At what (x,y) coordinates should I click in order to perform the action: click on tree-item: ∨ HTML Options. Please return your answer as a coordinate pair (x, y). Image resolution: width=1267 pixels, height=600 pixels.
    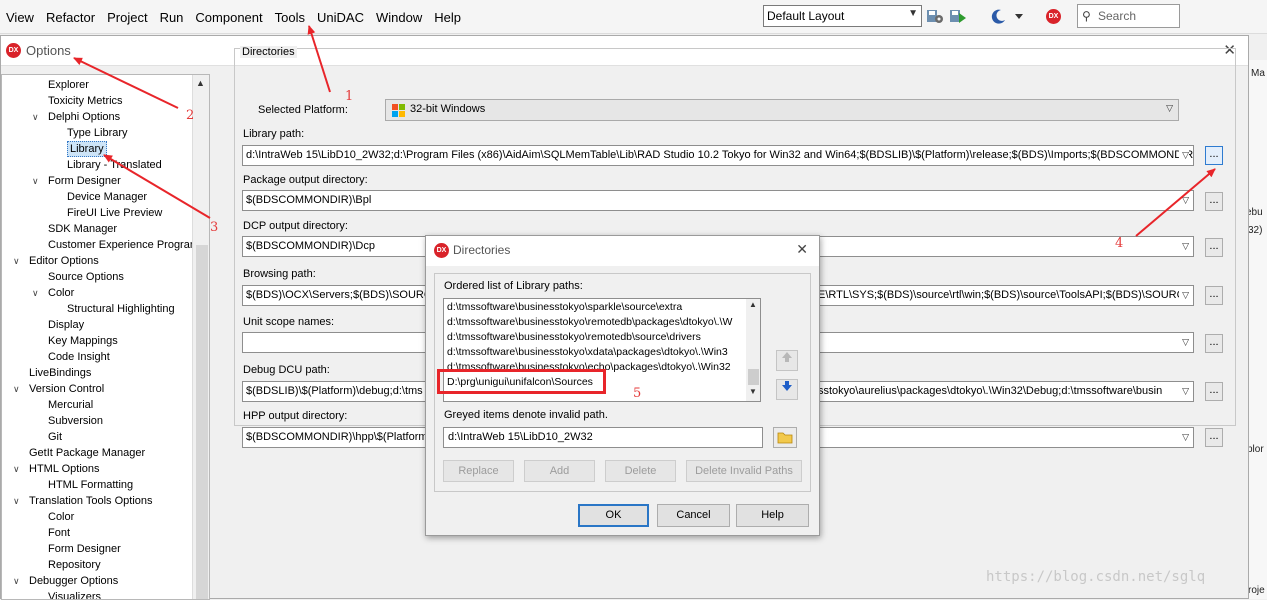
    Looking at the image, I should click on (97, 469).